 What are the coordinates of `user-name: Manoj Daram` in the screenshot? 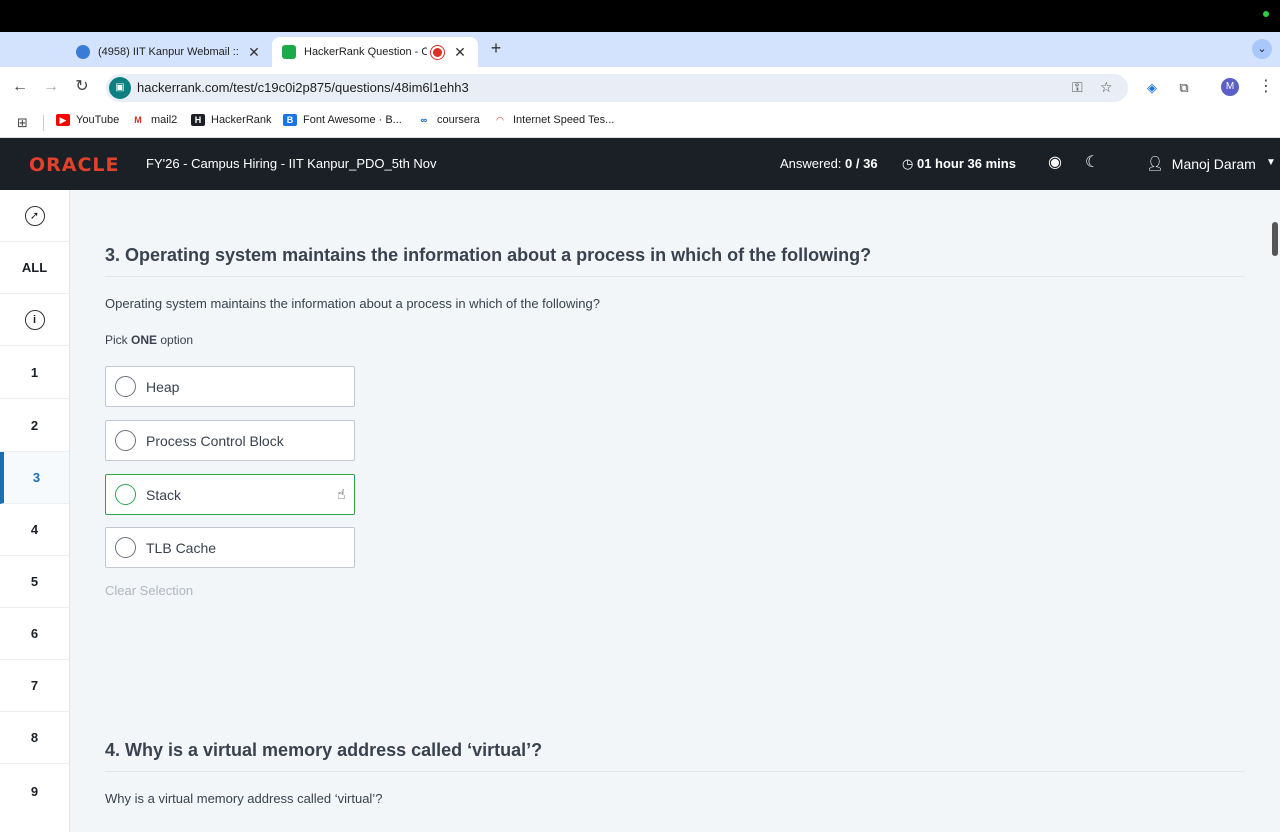 It's located at (1213, 163).